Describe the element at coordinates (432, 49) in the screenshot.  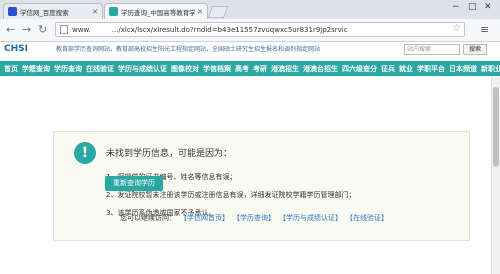
I see `site-search-input: 站内搜索` at that location.